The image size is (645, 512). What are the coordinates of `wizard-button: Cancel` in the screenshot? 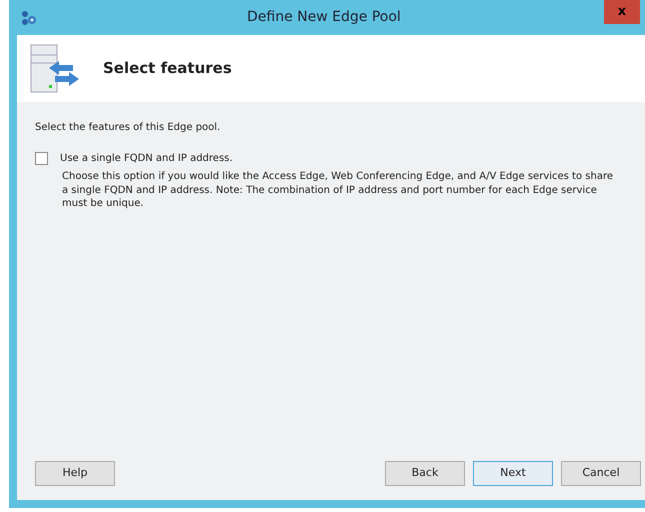 It's located at (601, 473).